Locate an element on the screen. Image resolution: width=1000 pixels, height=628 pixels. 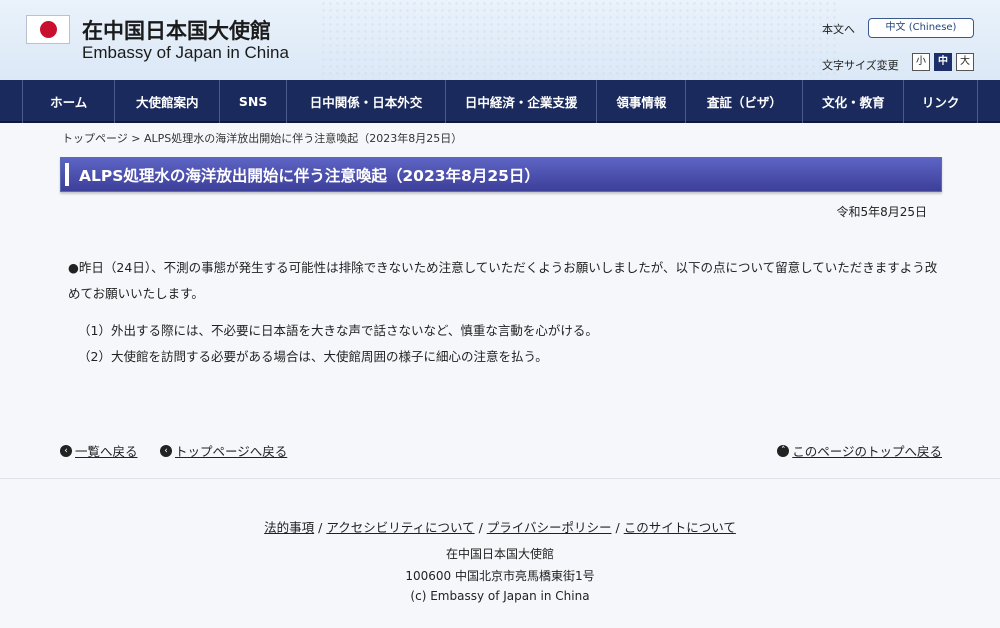
back-to-top-page-link: ‹ トップページへ戻る is located at coordinates (223, 450).